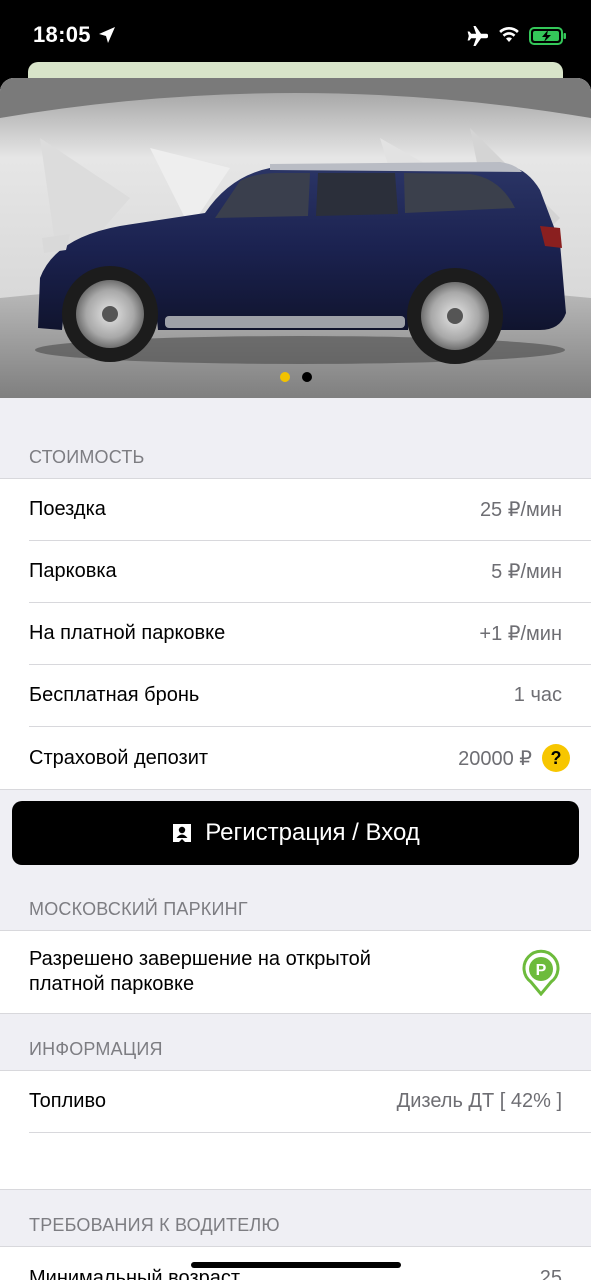 The image size is (591, 1280). Describe the element at coordinates (310, 634) in the screenshot. I see `cost-row-paid-parking: На платной парковке +1 ₽/мин` at that location.